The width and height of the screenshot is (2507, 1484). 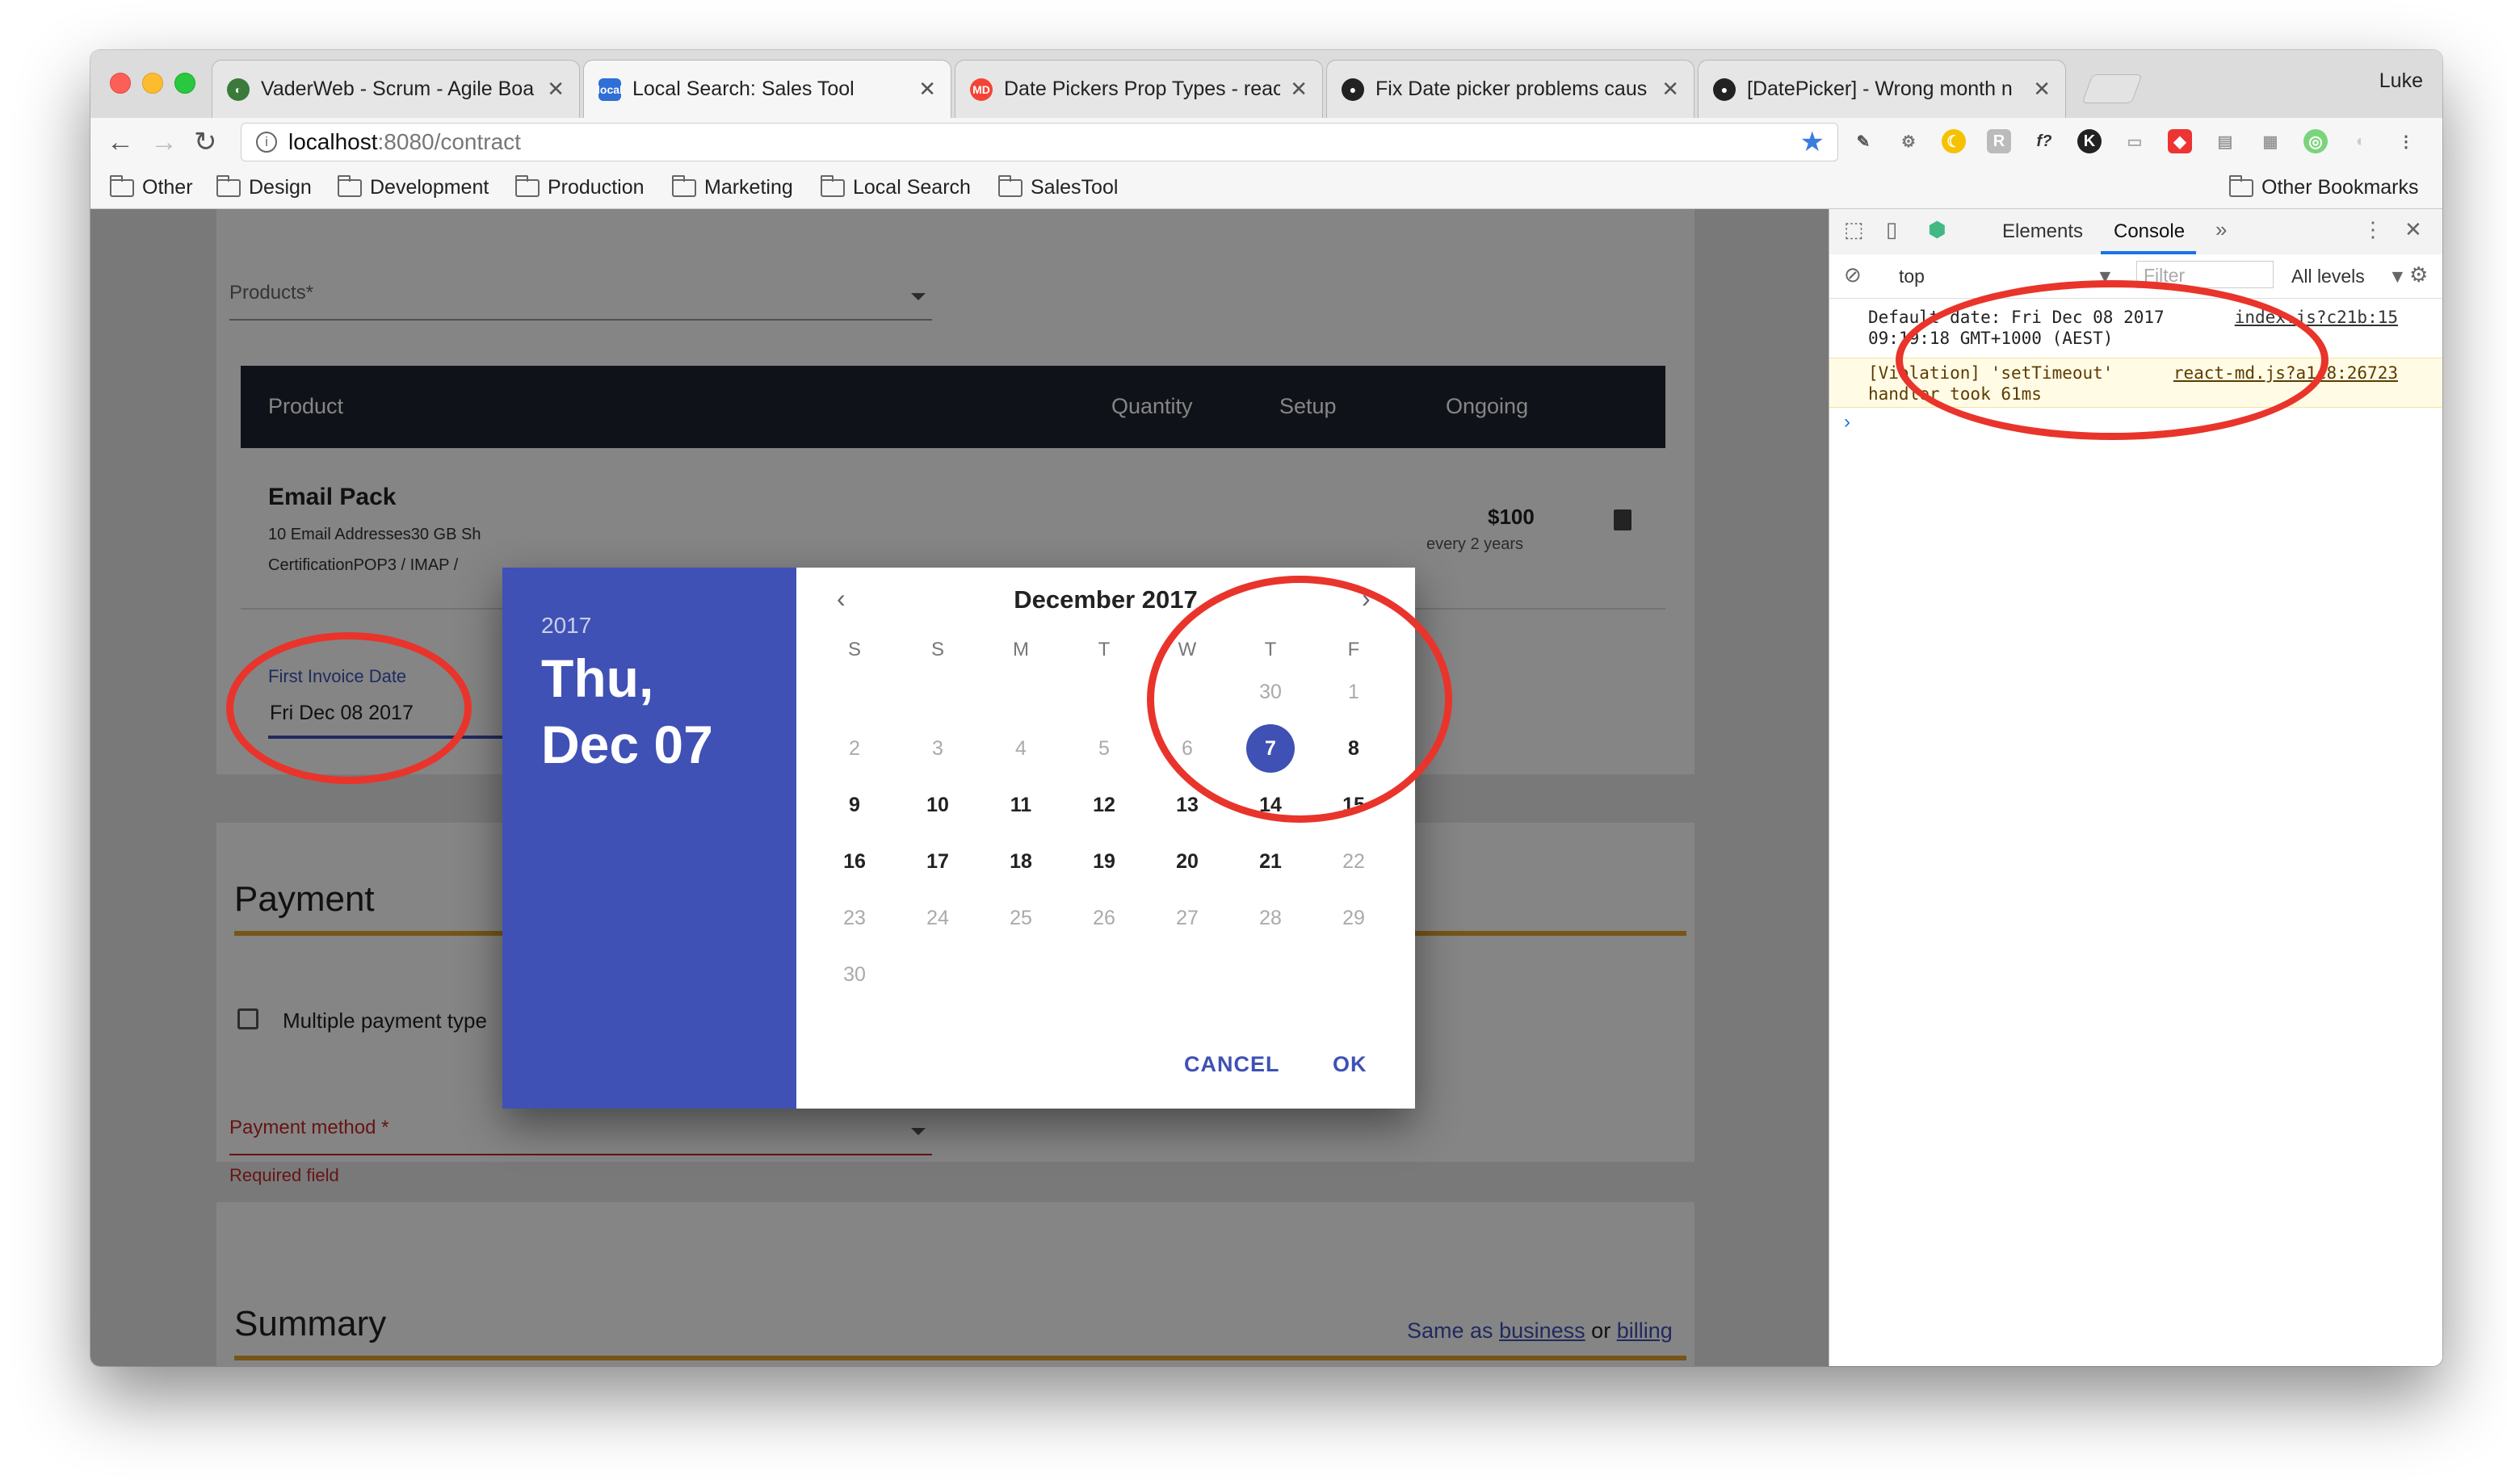 What do you see at coordinates (2149, 232) in the screenshot?
I see `tab-console: Console` at bounding box center [2149, 232].